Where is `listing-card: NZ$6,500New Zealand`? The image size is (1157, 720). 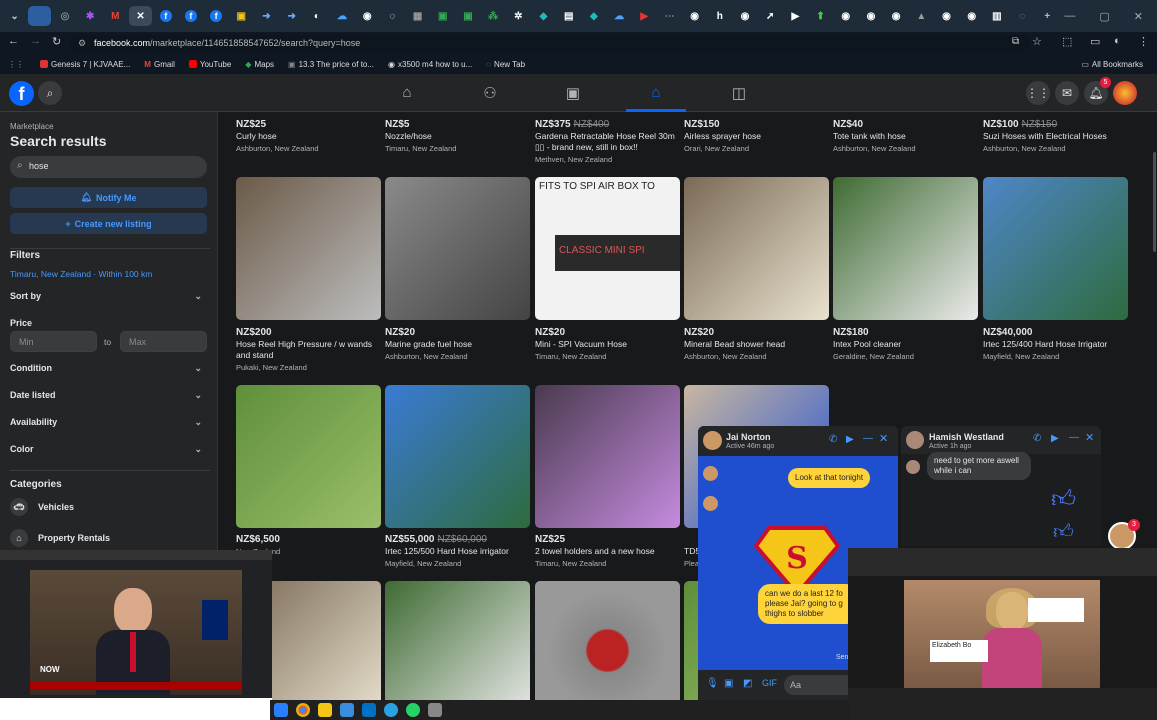 listing-card: NZ$6,500New Zealand is located at coordinates (308, 470).